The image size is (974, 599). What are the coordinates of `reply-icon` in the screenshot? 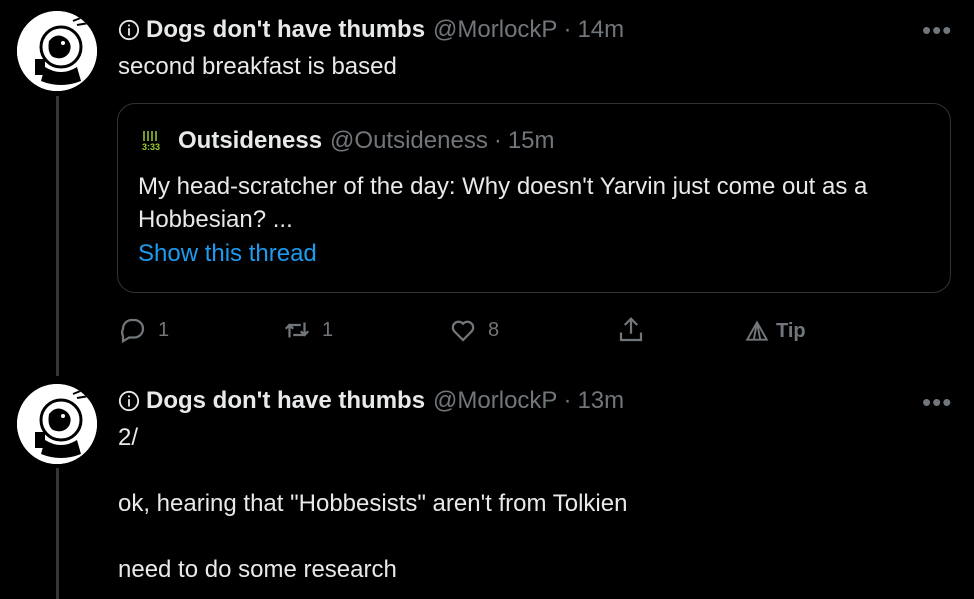 It's located at (133, 331).